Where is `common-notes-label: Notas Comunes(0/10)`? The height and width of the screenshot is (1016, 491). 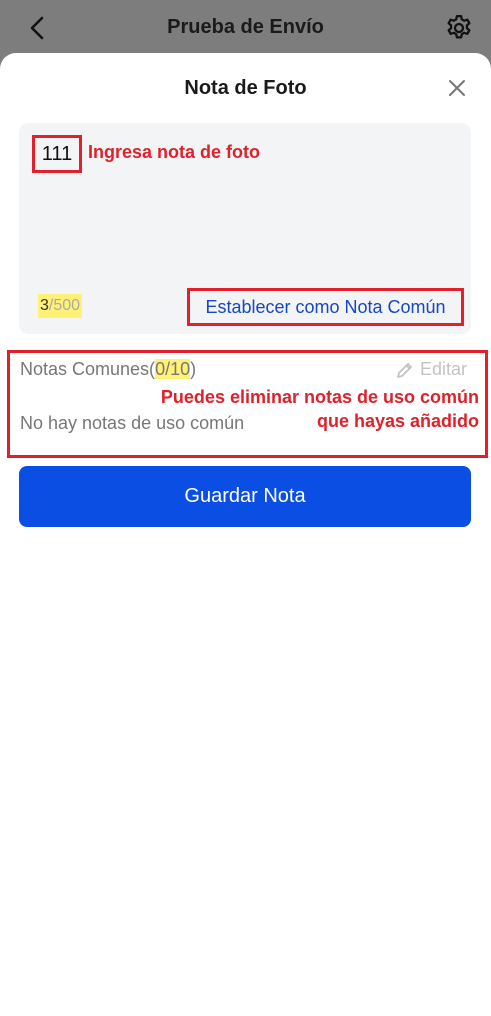 common-notes-label: Notas Comunes(0/10) is located at coordinates (108, 369).